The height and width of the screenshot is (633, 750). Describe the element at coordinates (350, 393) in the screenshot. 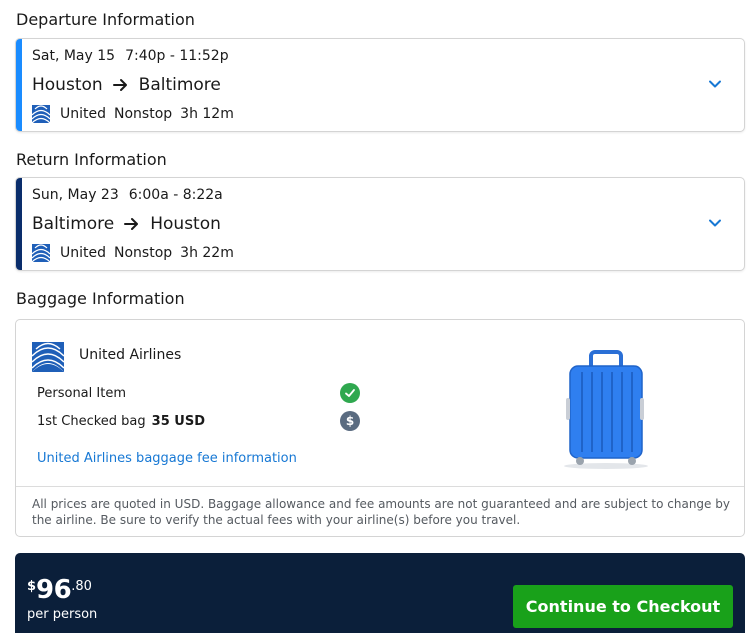

I see `checkmark-icon` at that location.